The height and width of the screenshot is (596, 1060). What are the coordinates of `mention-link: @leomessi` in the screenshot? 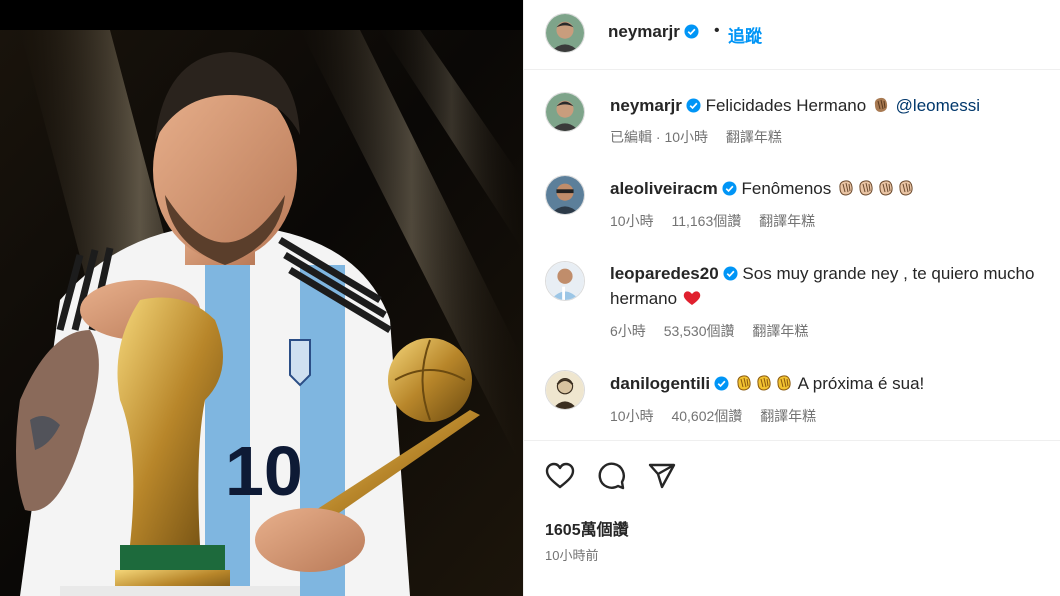 It's located at (938, 105).